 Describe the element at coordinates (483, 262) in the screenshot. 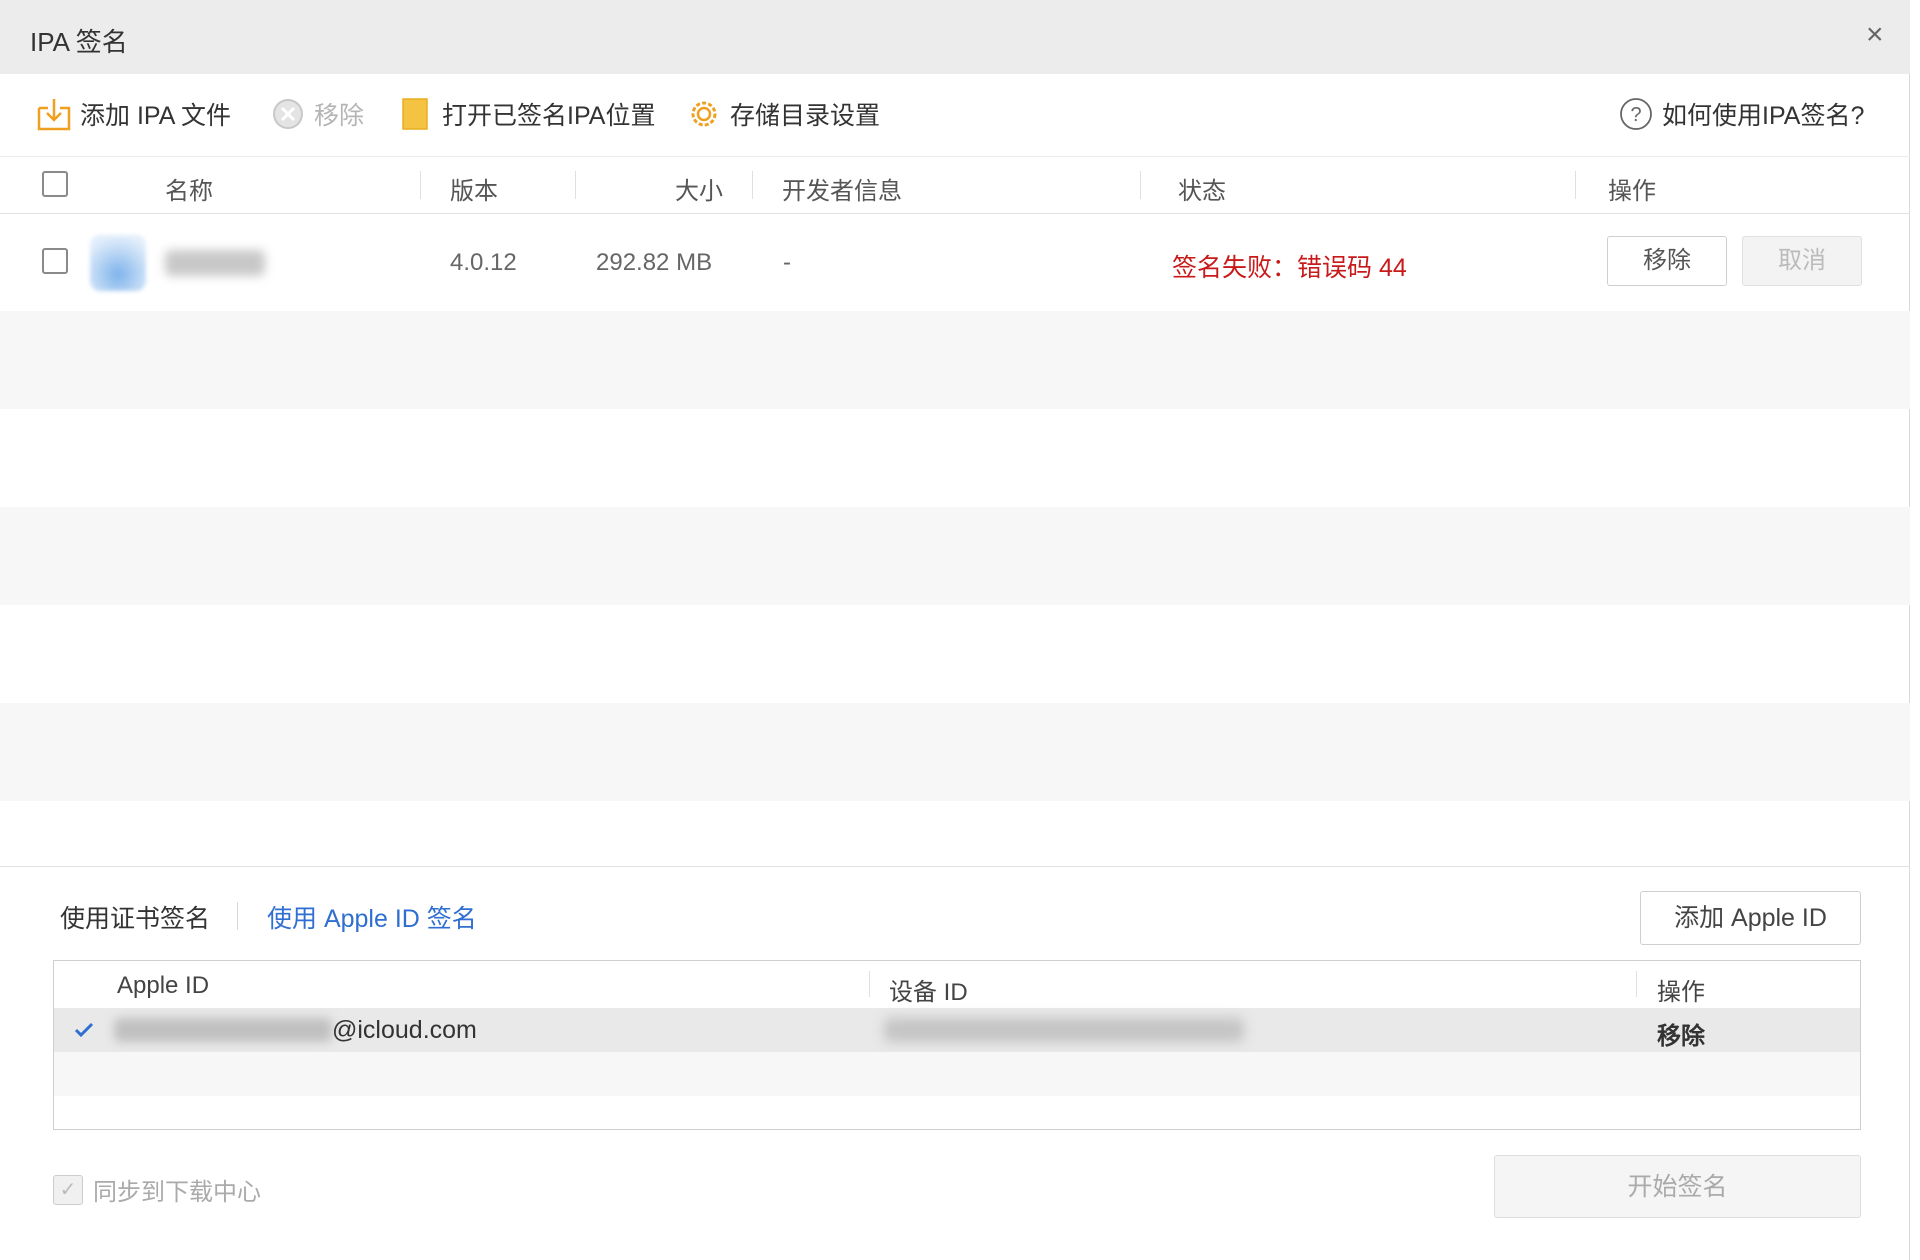

I see `row-version: 4.0.12` at that location.